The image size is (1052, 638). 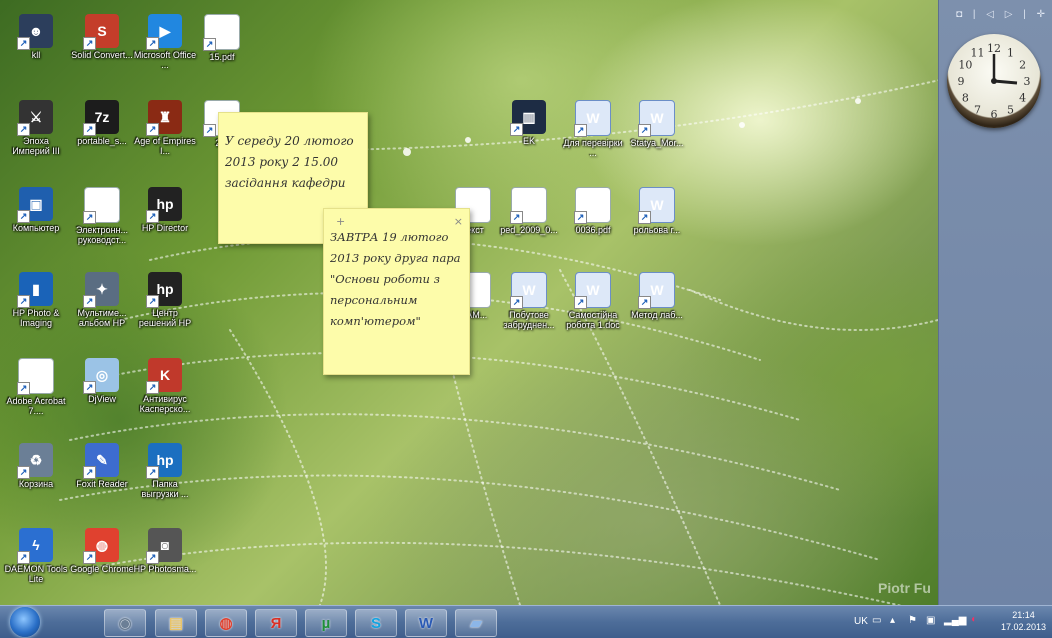 What do you see at coordinates (35, 32) in the screenshot?
I see `user-icon: ☻` at bounding box center [35, 32].